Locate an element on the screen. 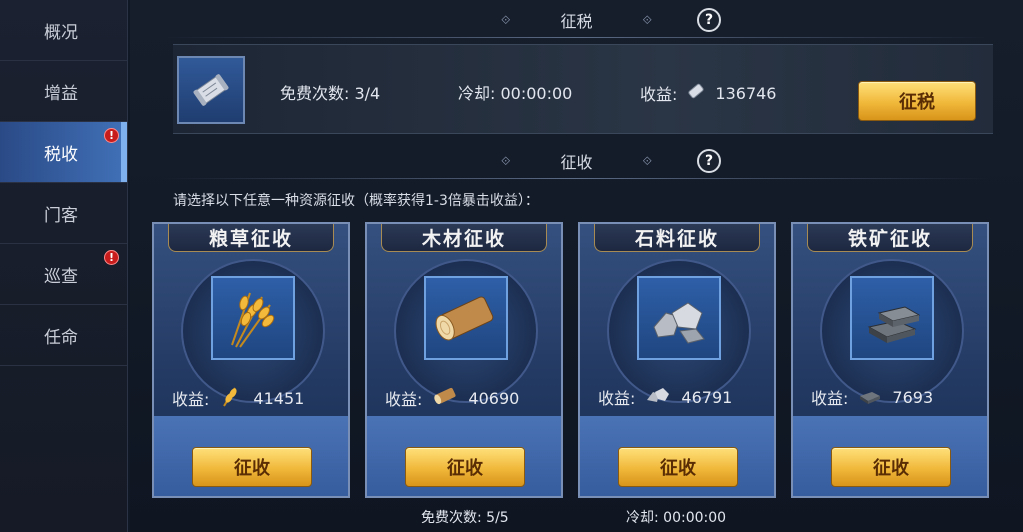  yield-log-icon is located at coordinates (445, 398).